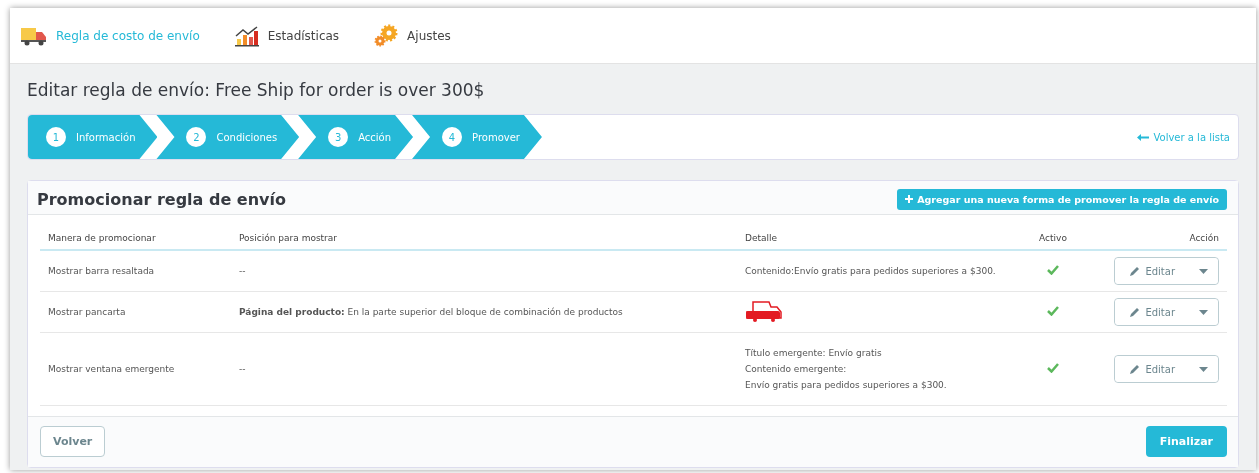 The image size is (1259, 473). What do you see at coordinates (496, 137) in the screenshot?
I see `step-label: Promover` at bounding box center [496, 137].